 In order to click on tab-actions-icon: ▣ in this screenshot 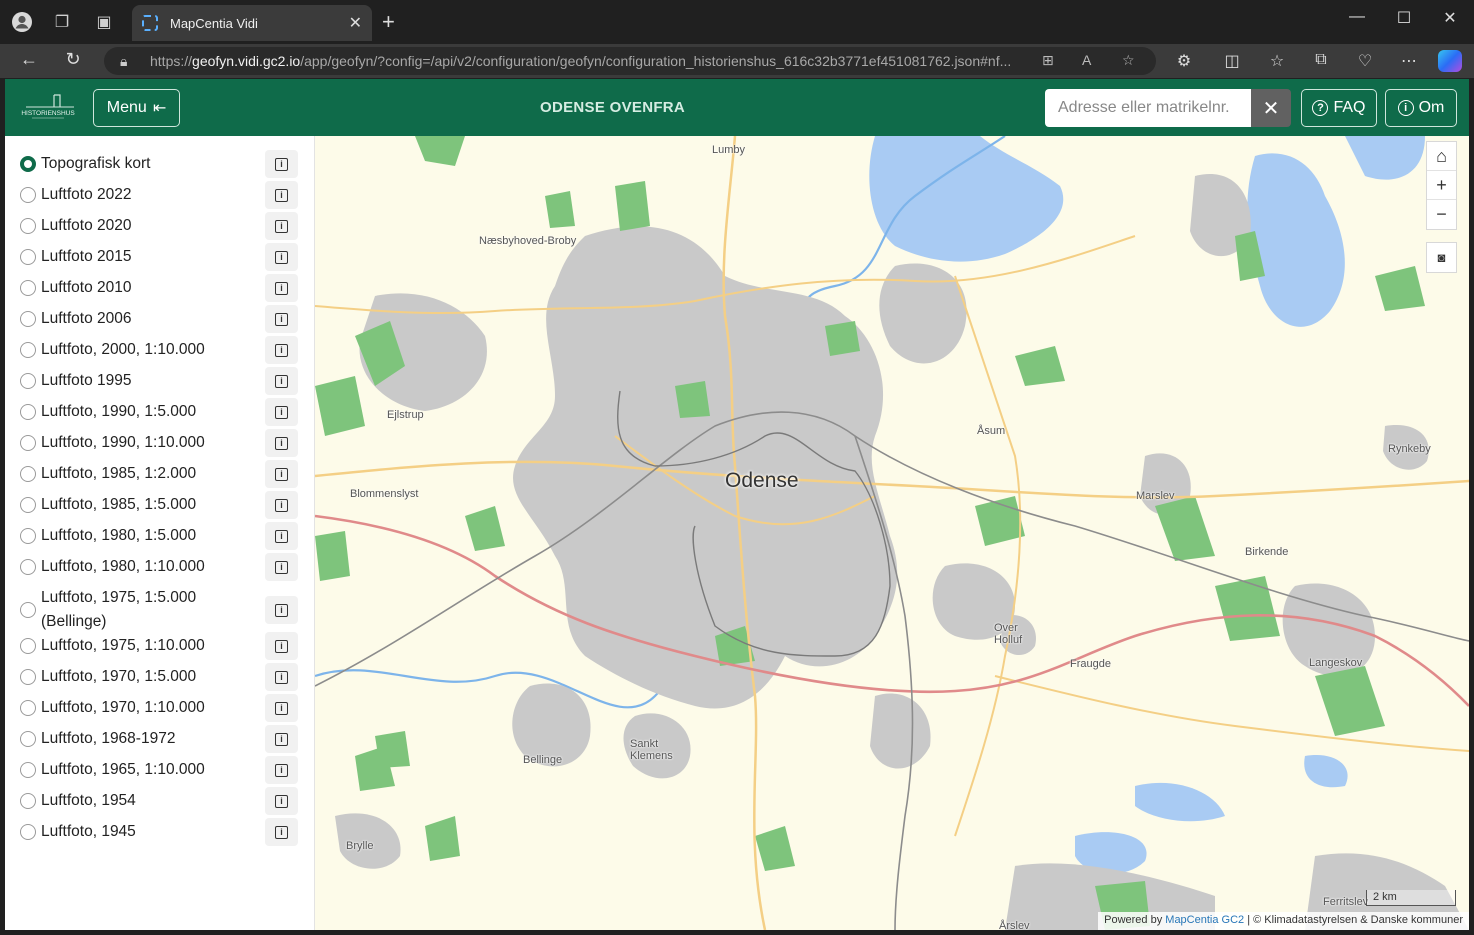, I will do `click(104, 22)`.